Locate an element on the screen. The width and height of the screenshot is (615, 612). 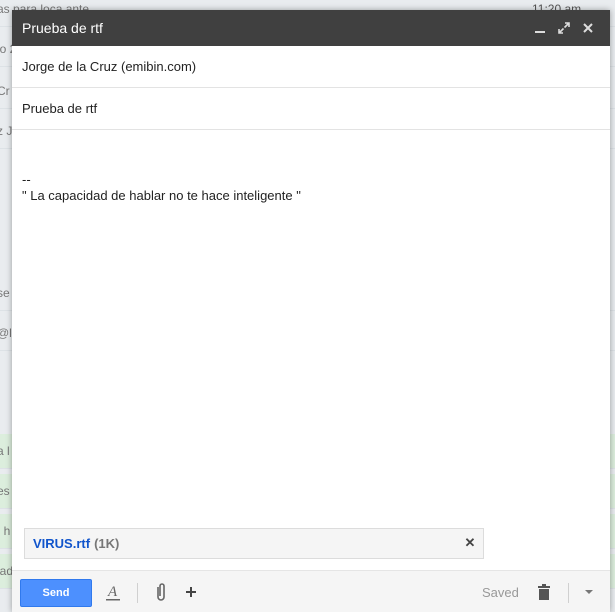
compose-title: Prueba de rtf is located at coordinates (62, 28).